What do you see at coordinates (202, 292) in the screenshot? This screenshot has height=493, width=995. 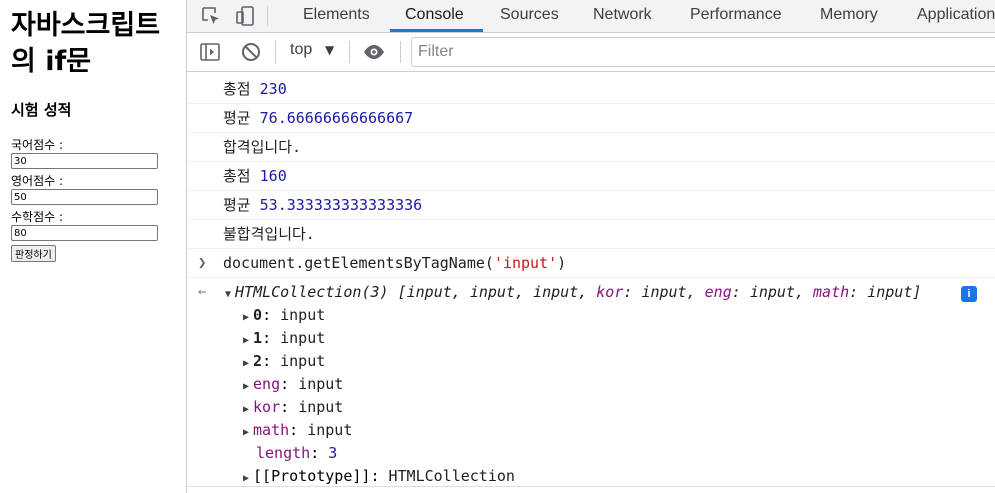 I see `return-arrow-icon: ←` at bounding box center [202, 292].